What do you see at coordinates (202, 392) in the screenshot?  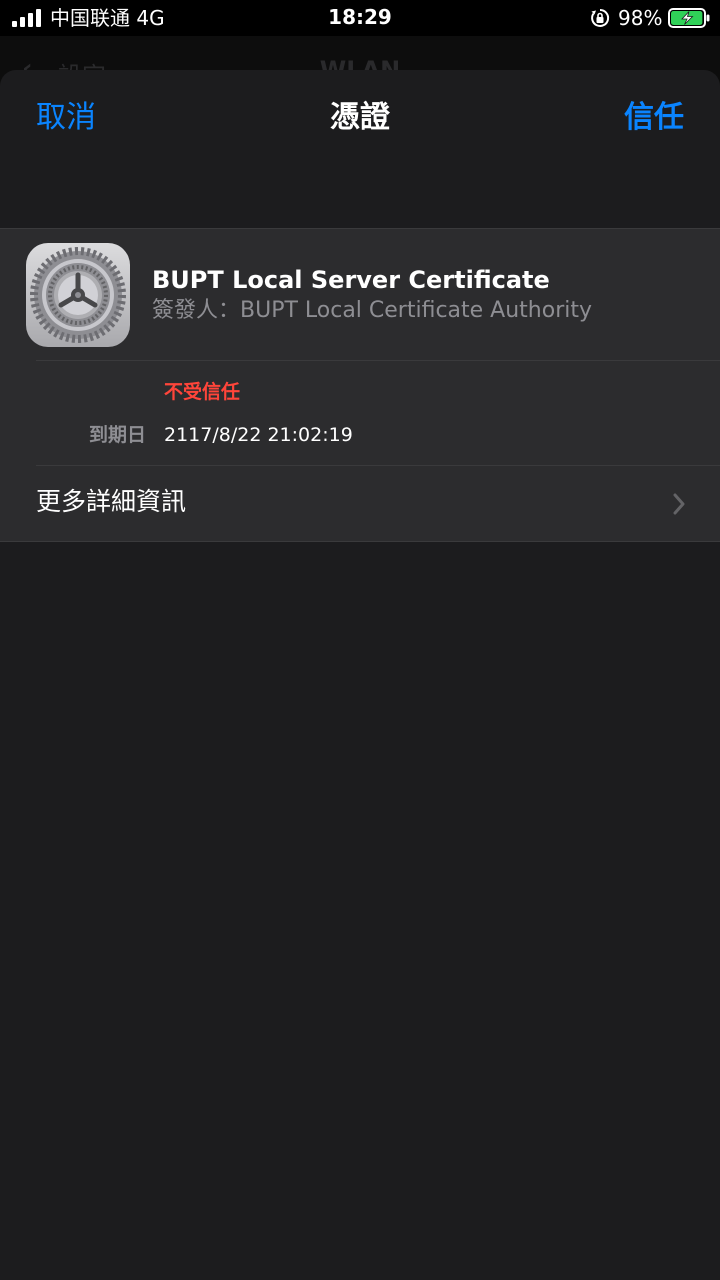 I see `trust-status-label: 不受信任` at bounding box center [202, 392].